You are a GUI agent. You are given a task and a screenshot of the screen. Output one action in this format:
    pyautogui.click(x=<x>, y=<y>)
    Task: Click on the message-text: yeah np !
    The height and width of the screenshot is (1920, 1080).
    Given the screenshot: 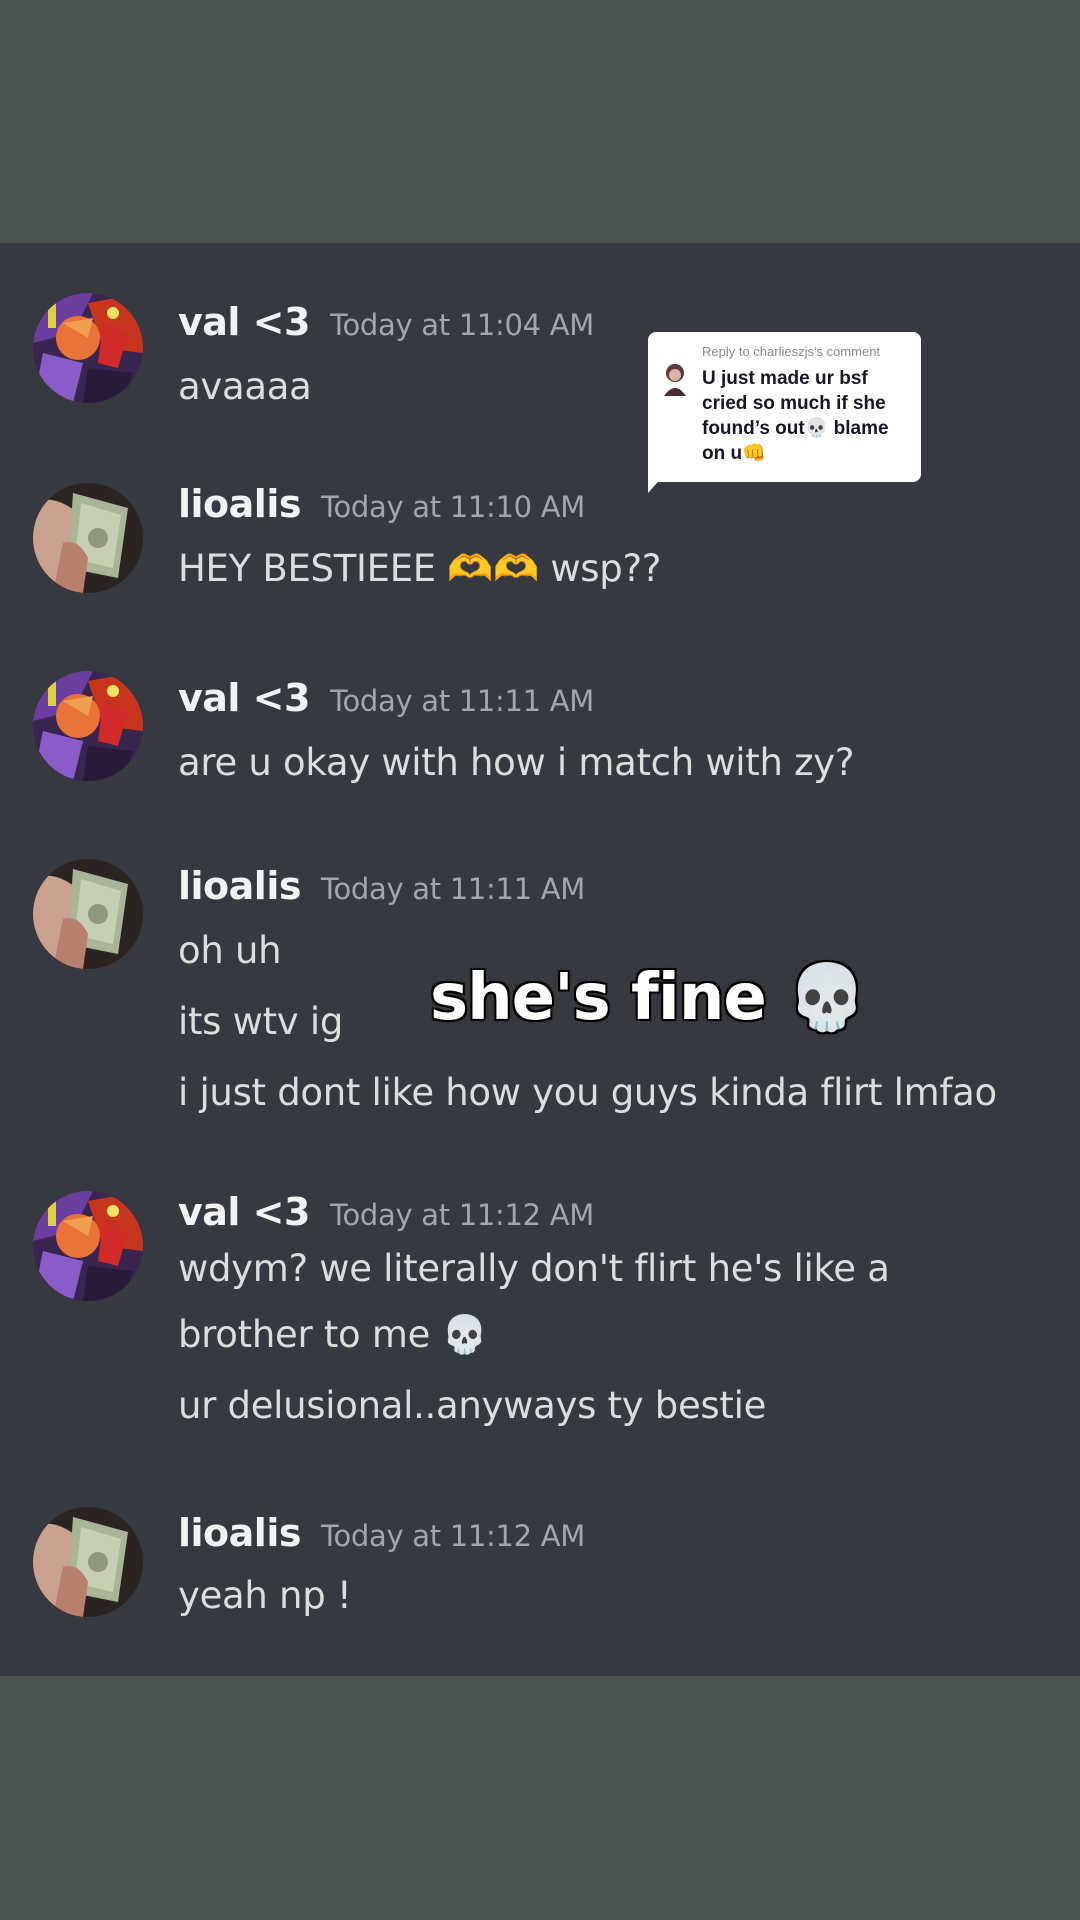 What is the action you would take?
    pyautogui.click(x=265, y=1595)
    